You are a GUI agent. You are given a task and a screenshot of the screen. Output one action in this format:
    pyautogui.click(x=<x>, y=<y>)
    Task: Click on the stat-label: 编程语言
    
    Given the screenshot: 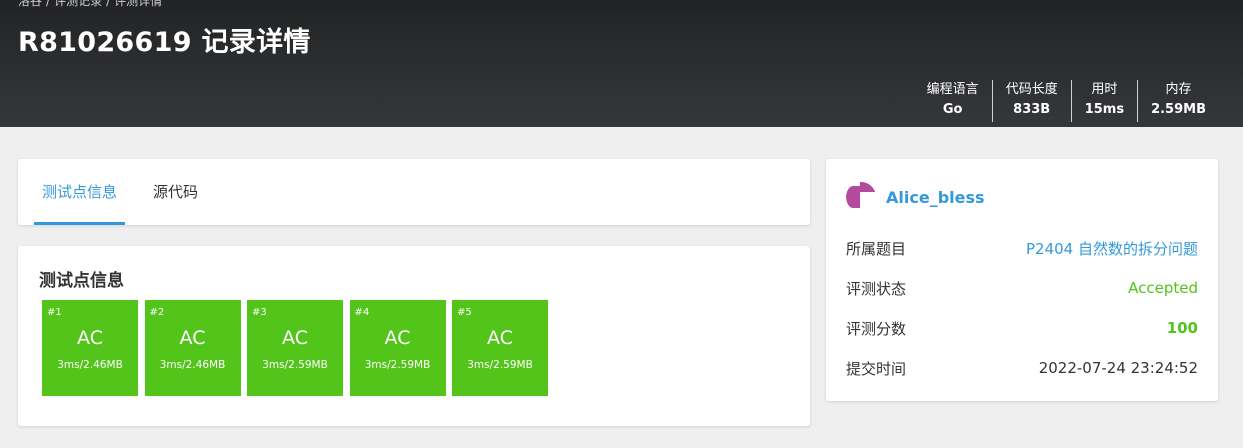 What is the action you would take?
    pyautogui.click(x=952, y=89)
    